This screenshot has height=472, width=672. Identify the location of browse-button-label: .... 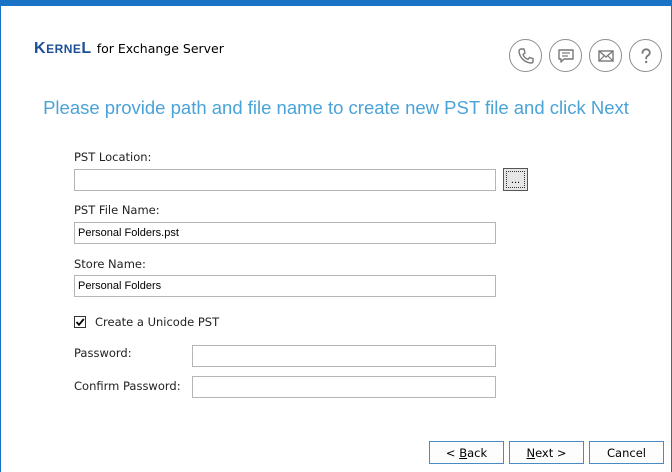
(515, 179).